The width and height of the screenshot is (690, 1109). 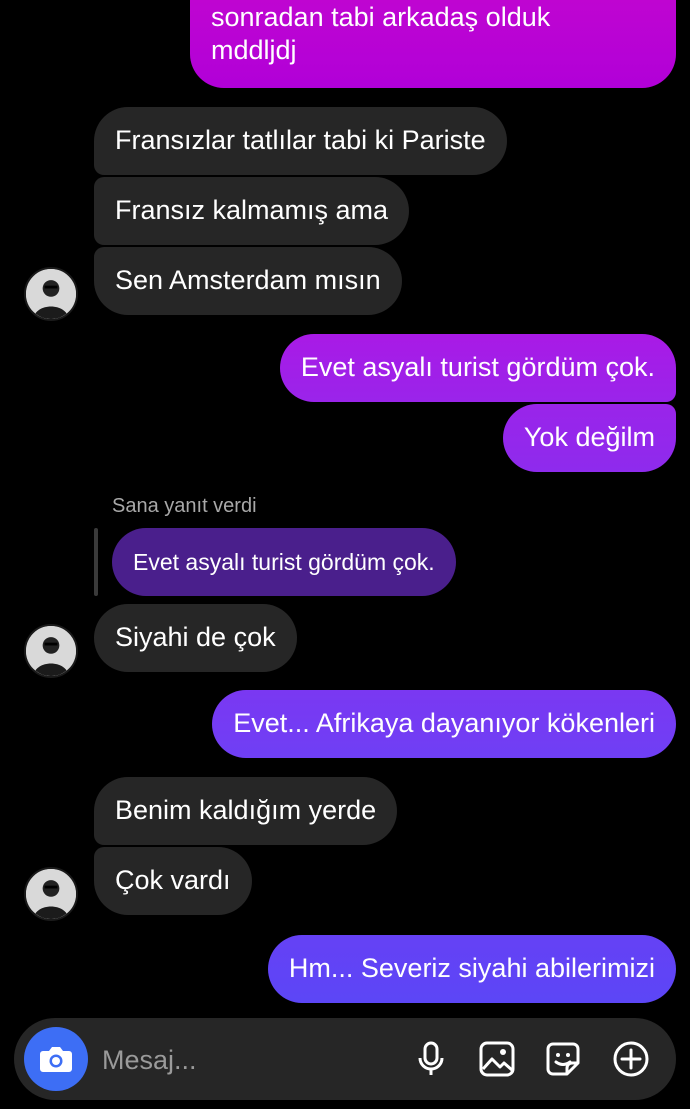 I want to click on add-icon, so click(x=631, y=1059).